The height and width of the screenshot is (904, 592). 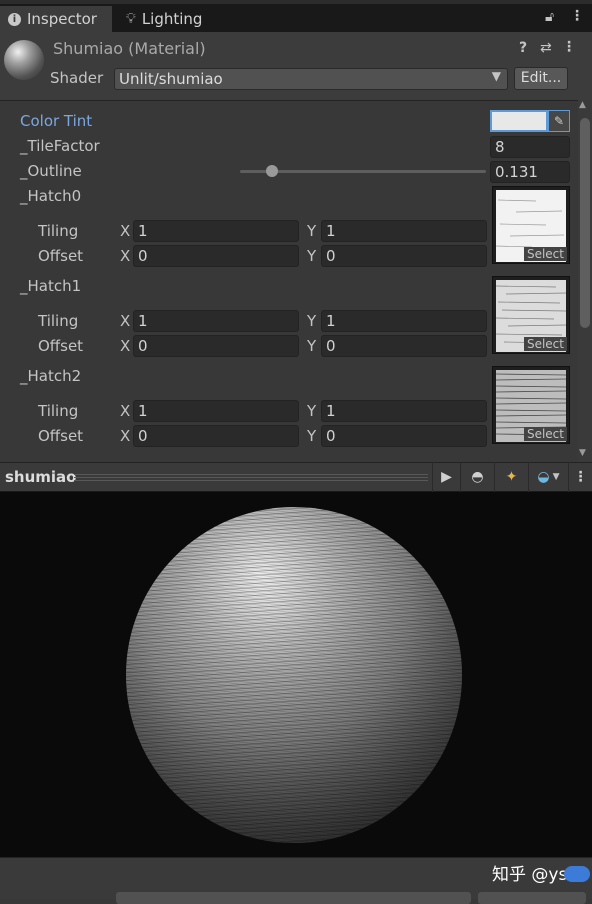 I want to click on hatch0-label: _Hatch0, so click(x=51, y=196).